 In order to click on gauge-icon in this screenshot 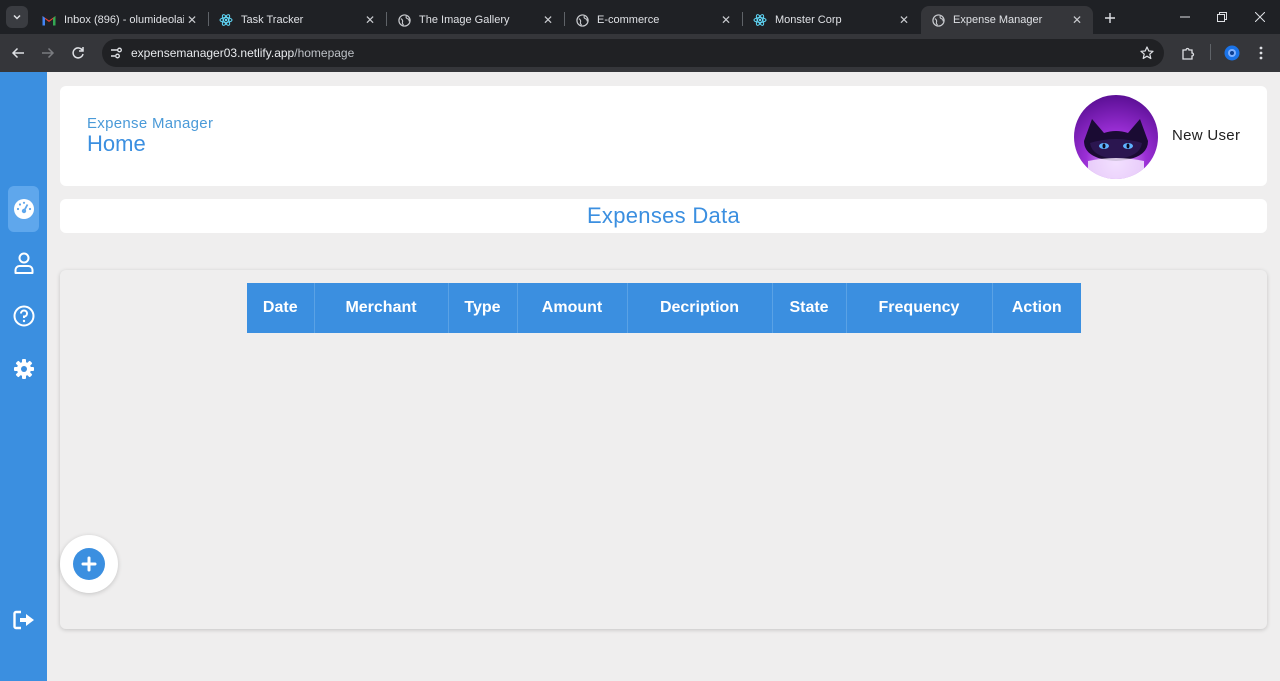, I will do `click(23, 209)`.